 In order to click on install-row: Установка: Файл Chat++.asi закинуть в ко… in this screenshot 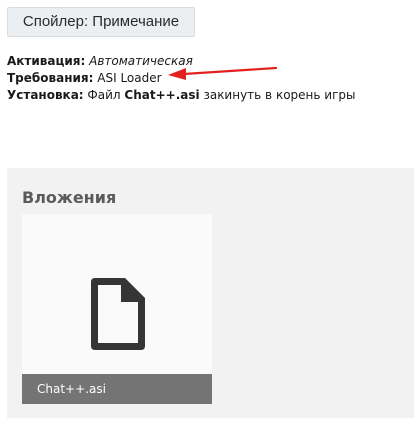, I will do `click(181, 95)`.